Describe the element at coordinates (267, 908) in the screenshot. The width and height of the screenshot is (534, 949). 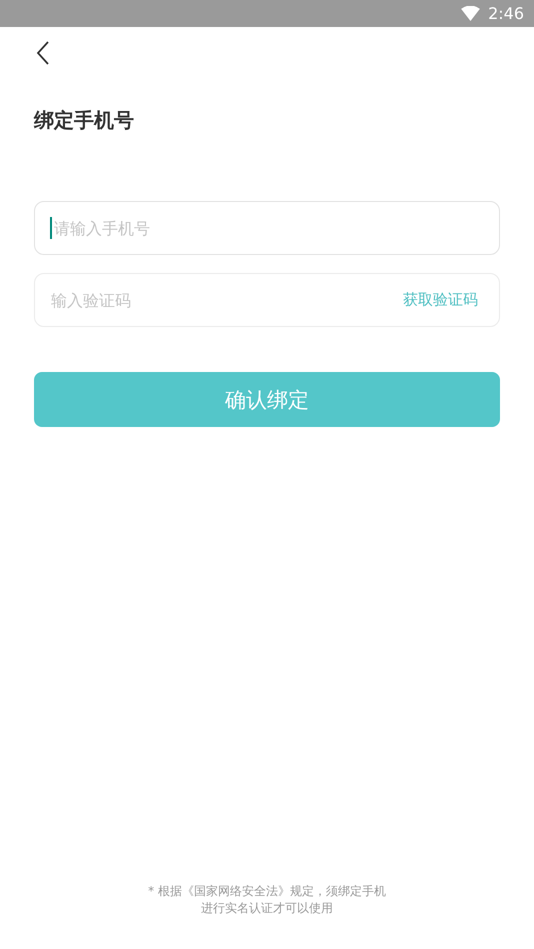
I see `notice-text: 进行实名认证才可以使用` at that location.